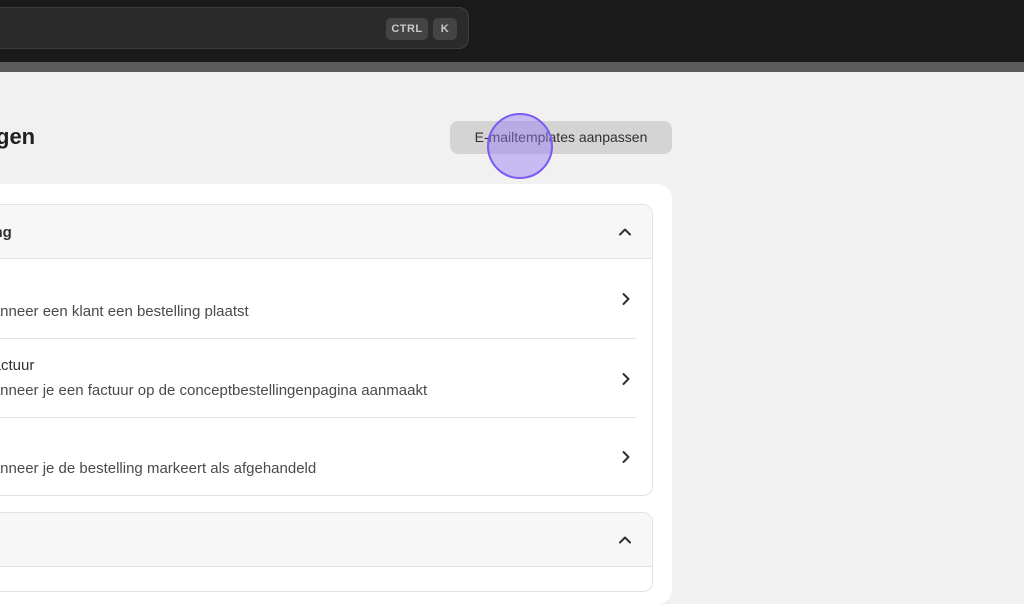 This screenshot has width=1024, height=604. What do you see at coordinates (445, 29) in the screenshot?
I see `shortcut-k-key: K` at bounding box center [445, 29].